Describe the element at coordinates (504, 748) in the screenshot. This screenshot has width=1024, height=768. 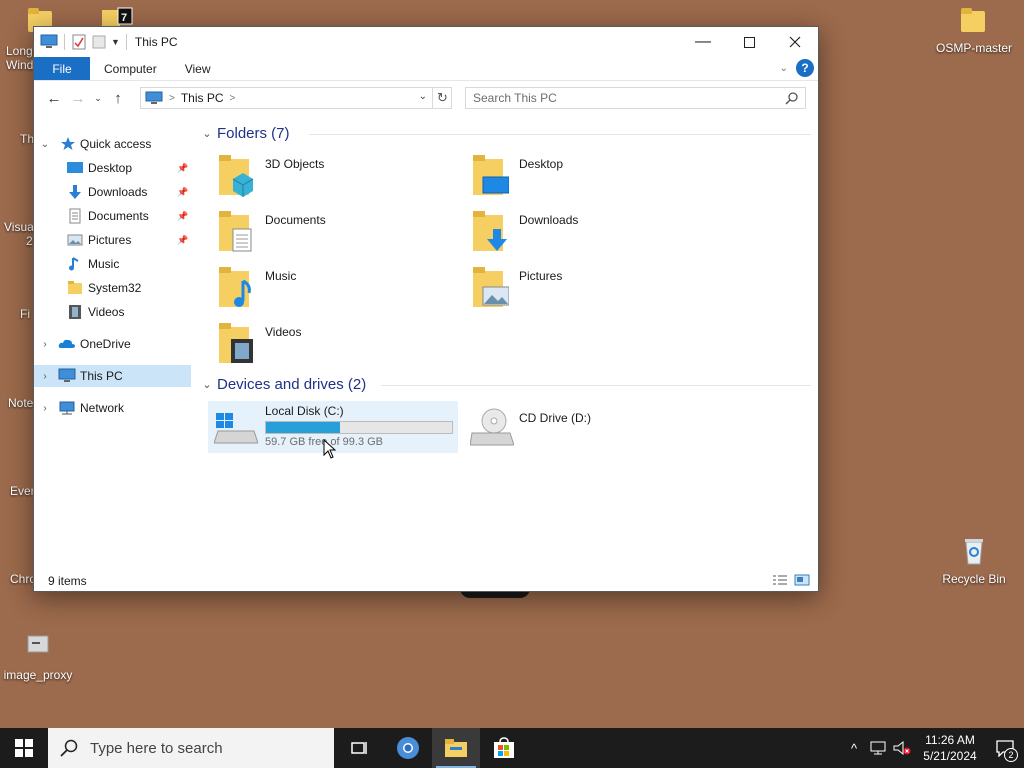
I see `taskbar-app-store` at that location.